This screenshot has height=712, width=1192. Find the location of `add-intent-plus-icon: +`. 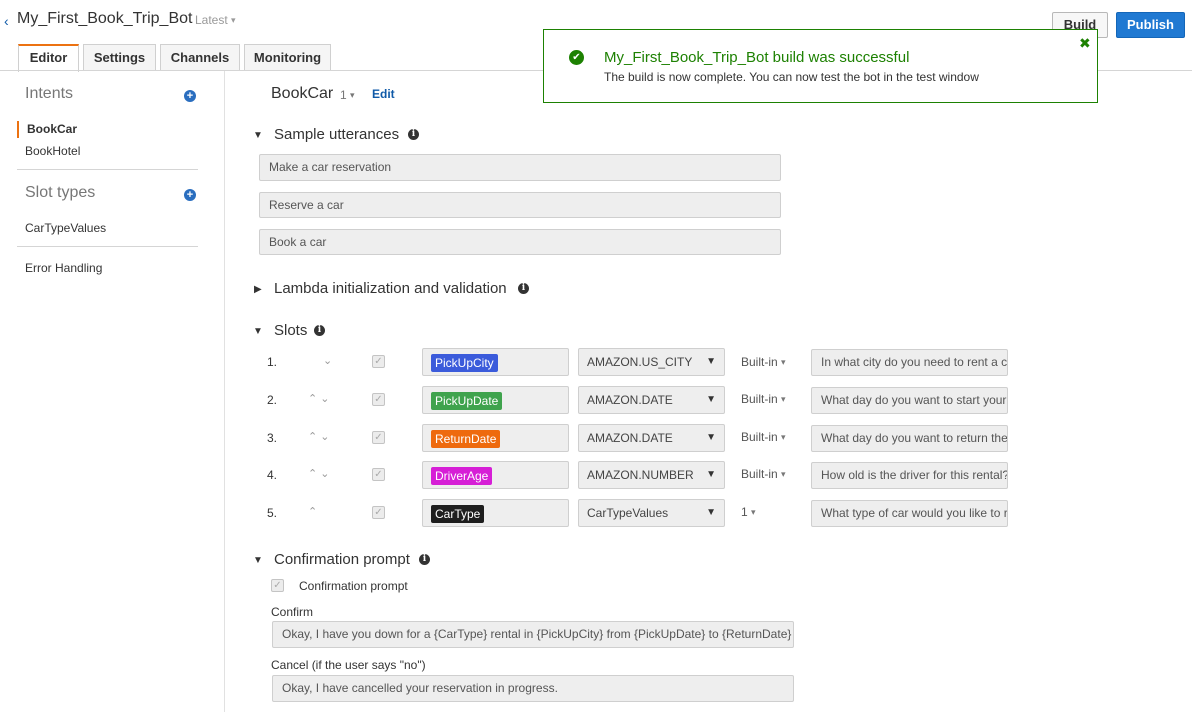

add-intent-plus-icon: + is located at coordinates (190, 96).